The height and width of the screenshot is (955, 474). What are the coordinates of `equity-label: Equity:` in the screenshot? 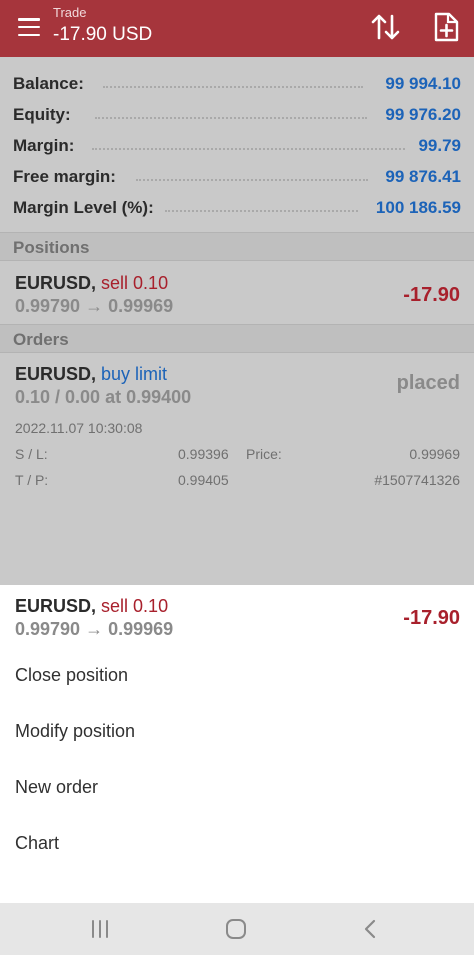 It's located at (42, 114).